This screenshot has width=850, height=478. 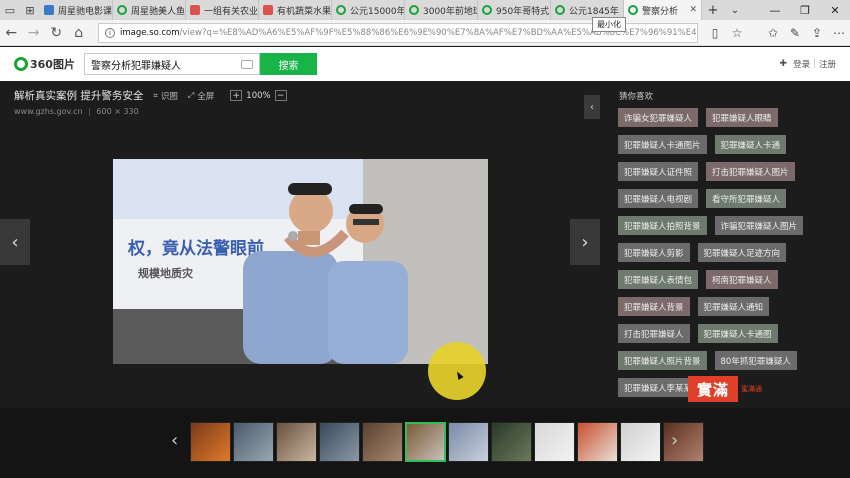 I want to click on site-info-icon: i, so click(x=110, y=32).